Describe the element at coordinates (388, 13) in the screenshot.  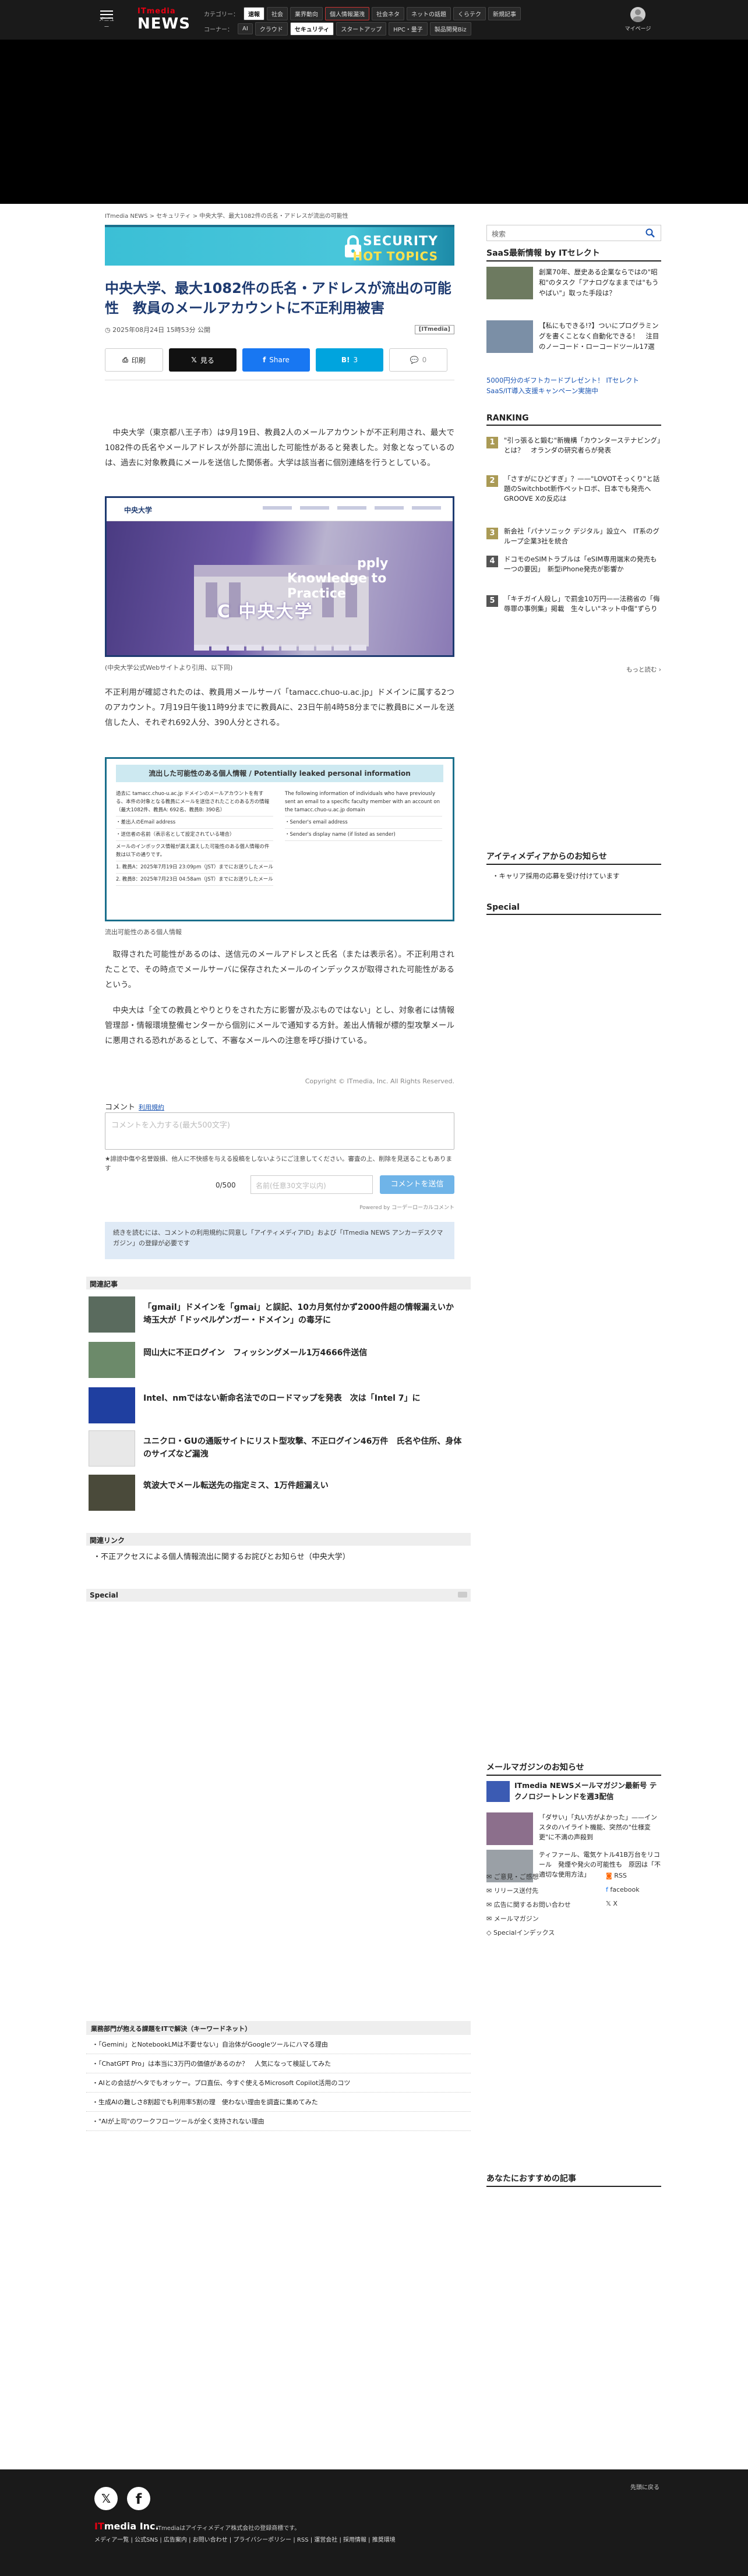
I see `nav-category: 社会ネタ` at that location.